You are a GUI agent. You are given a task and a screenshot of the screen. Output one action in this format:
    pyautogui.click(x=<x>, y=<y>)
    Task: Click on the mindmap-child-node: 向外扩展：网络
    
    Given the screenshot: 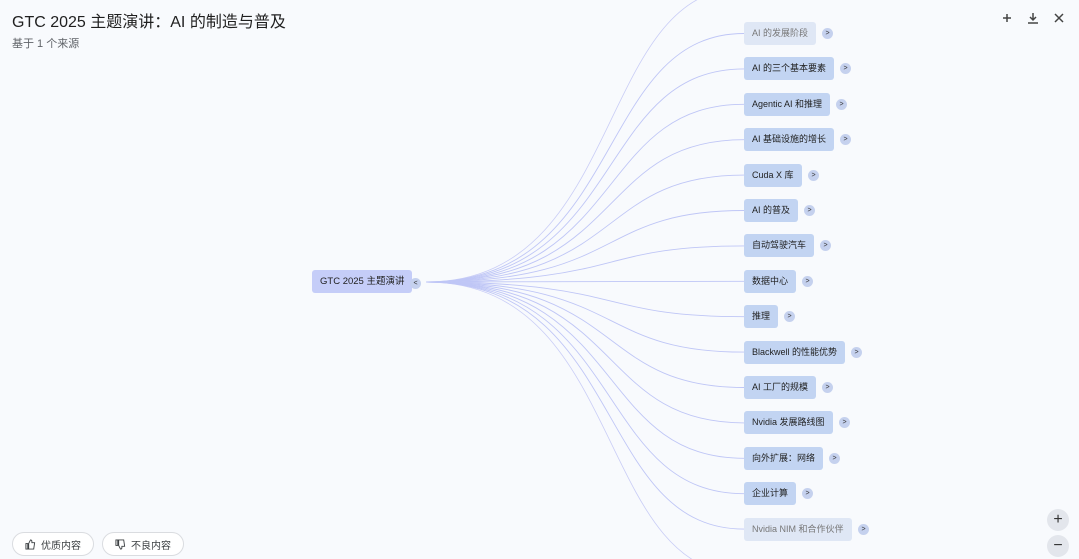 What is the action you would take?
    pyautogui.click(x=784, y=458)
    